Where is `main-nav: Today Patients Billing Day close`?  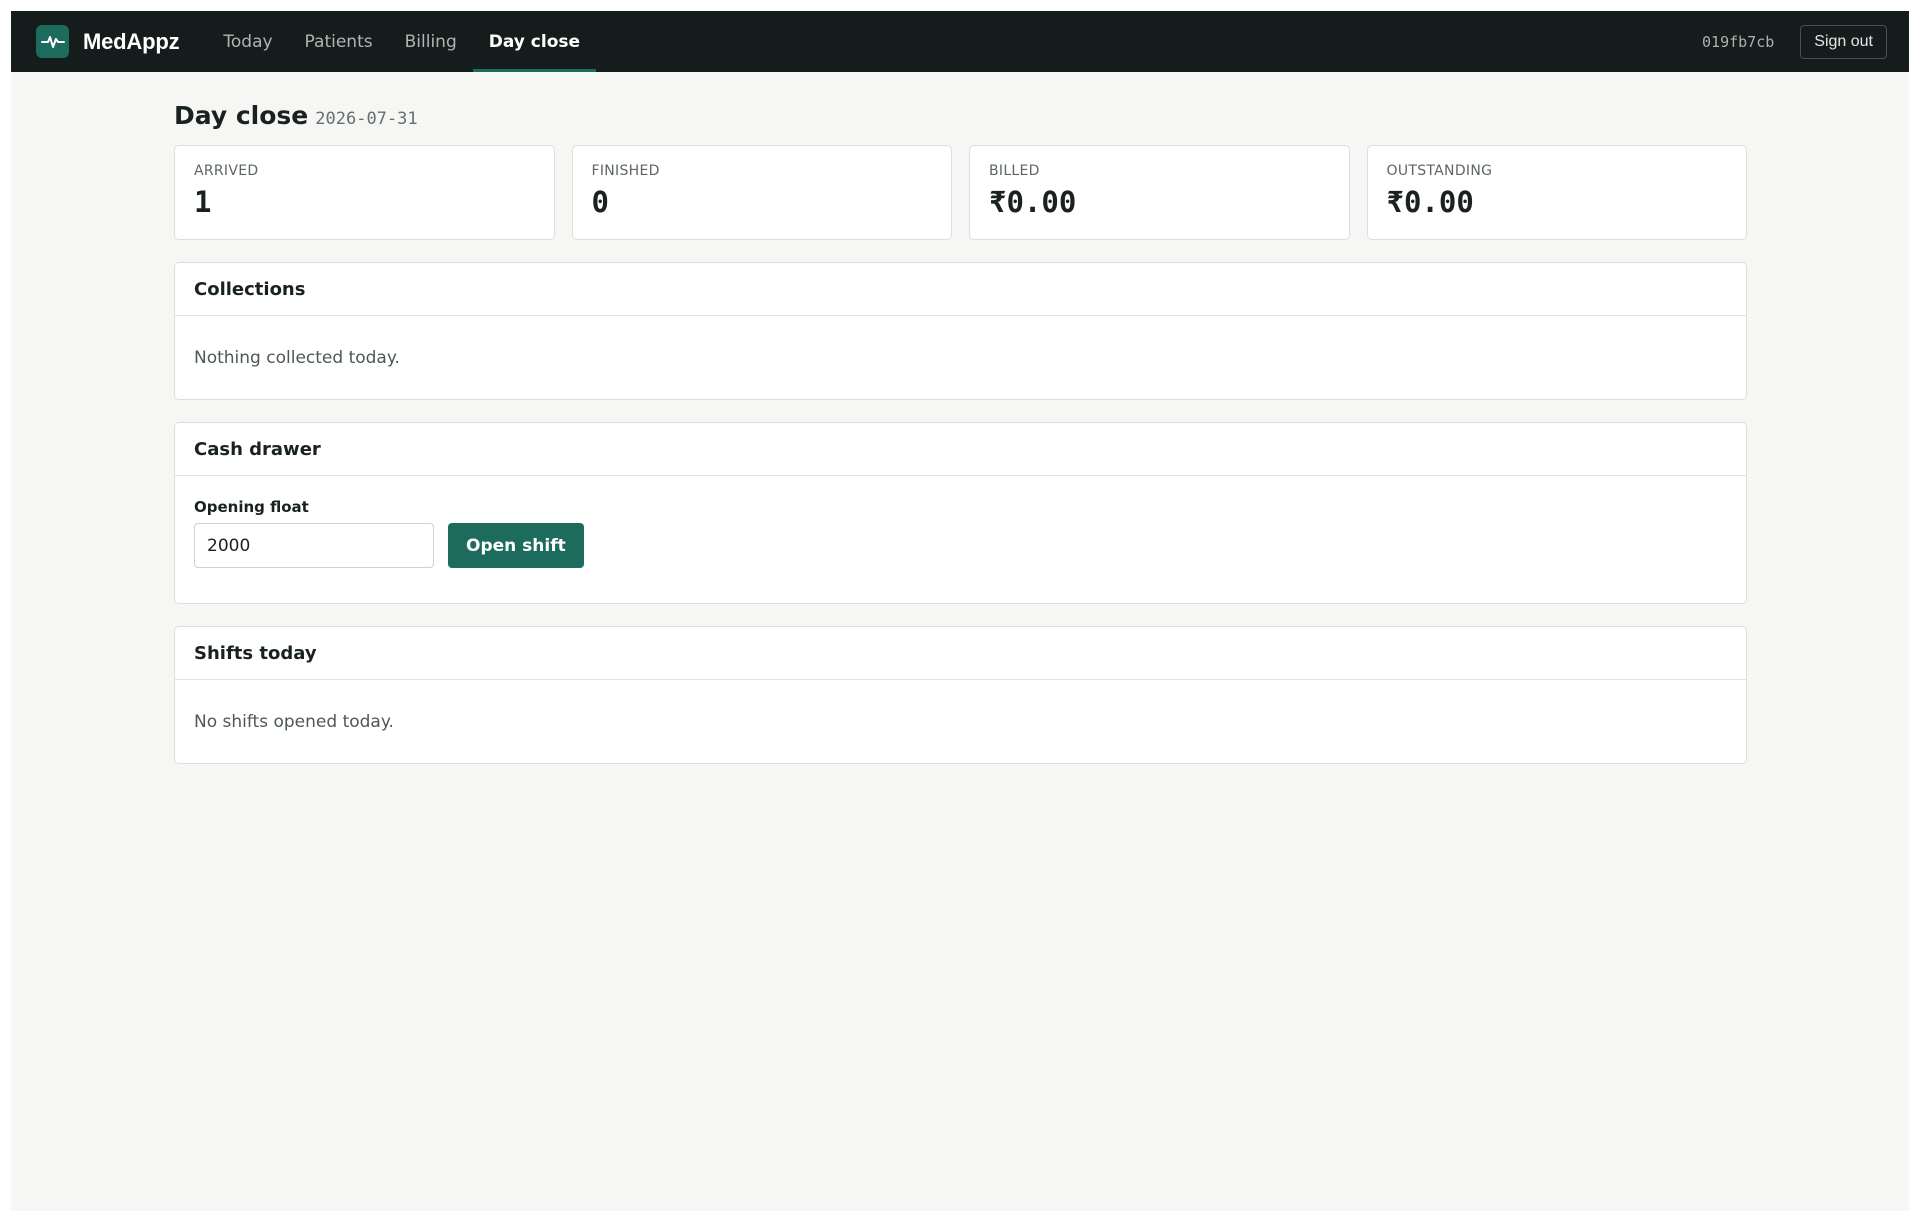 main-nav: Today Patients Billing Day close is located at coordinates (402, 41).